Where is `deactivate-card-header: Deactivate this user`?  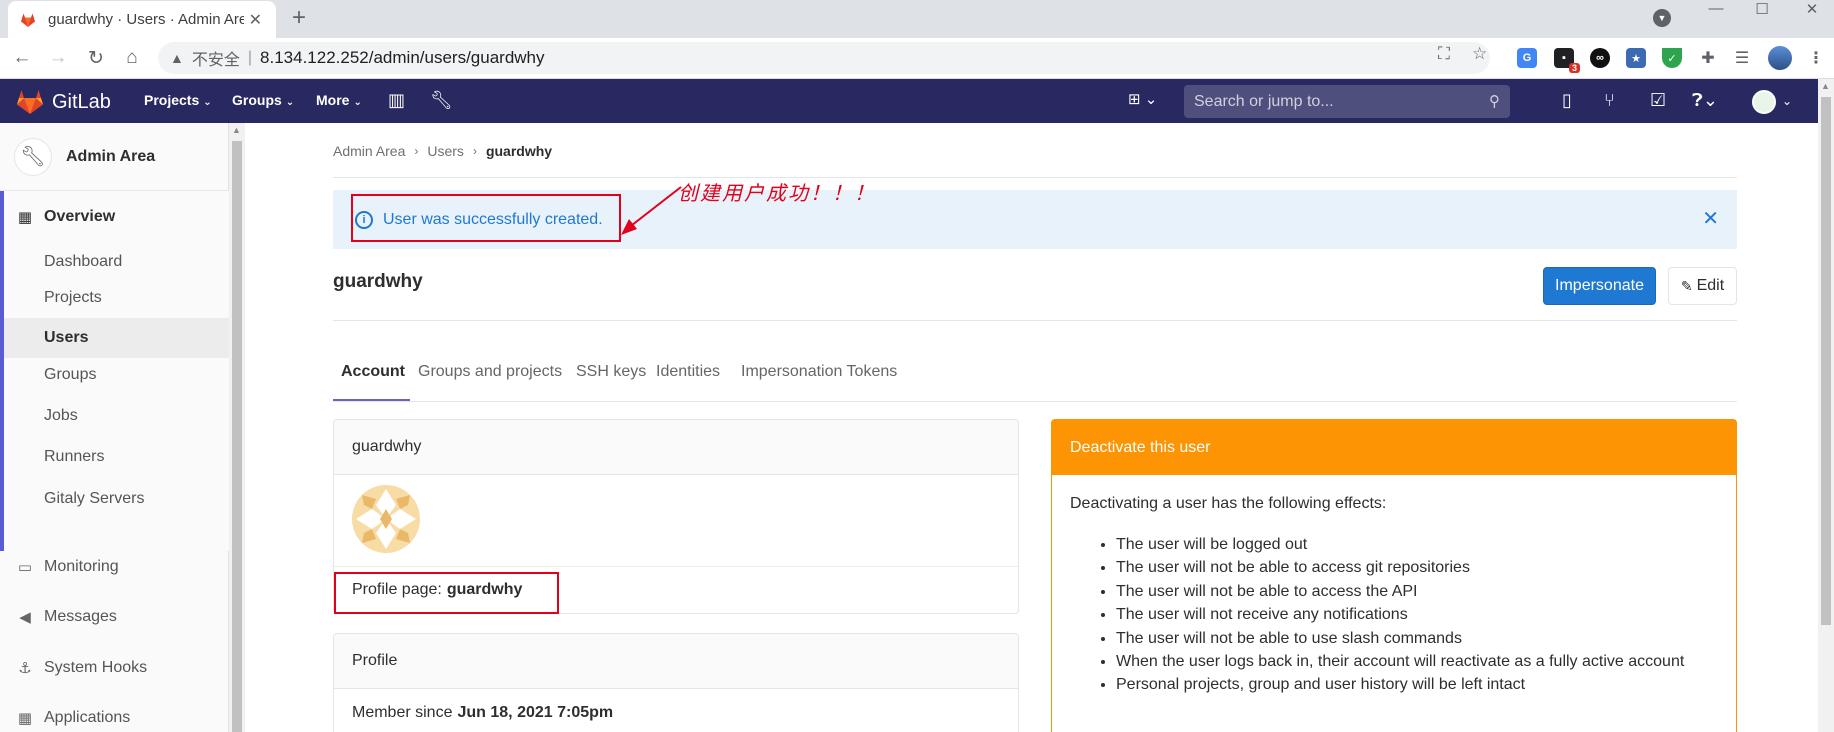
deactivate-card-header: Deactivate this user is located at coordinates (1394, 447).